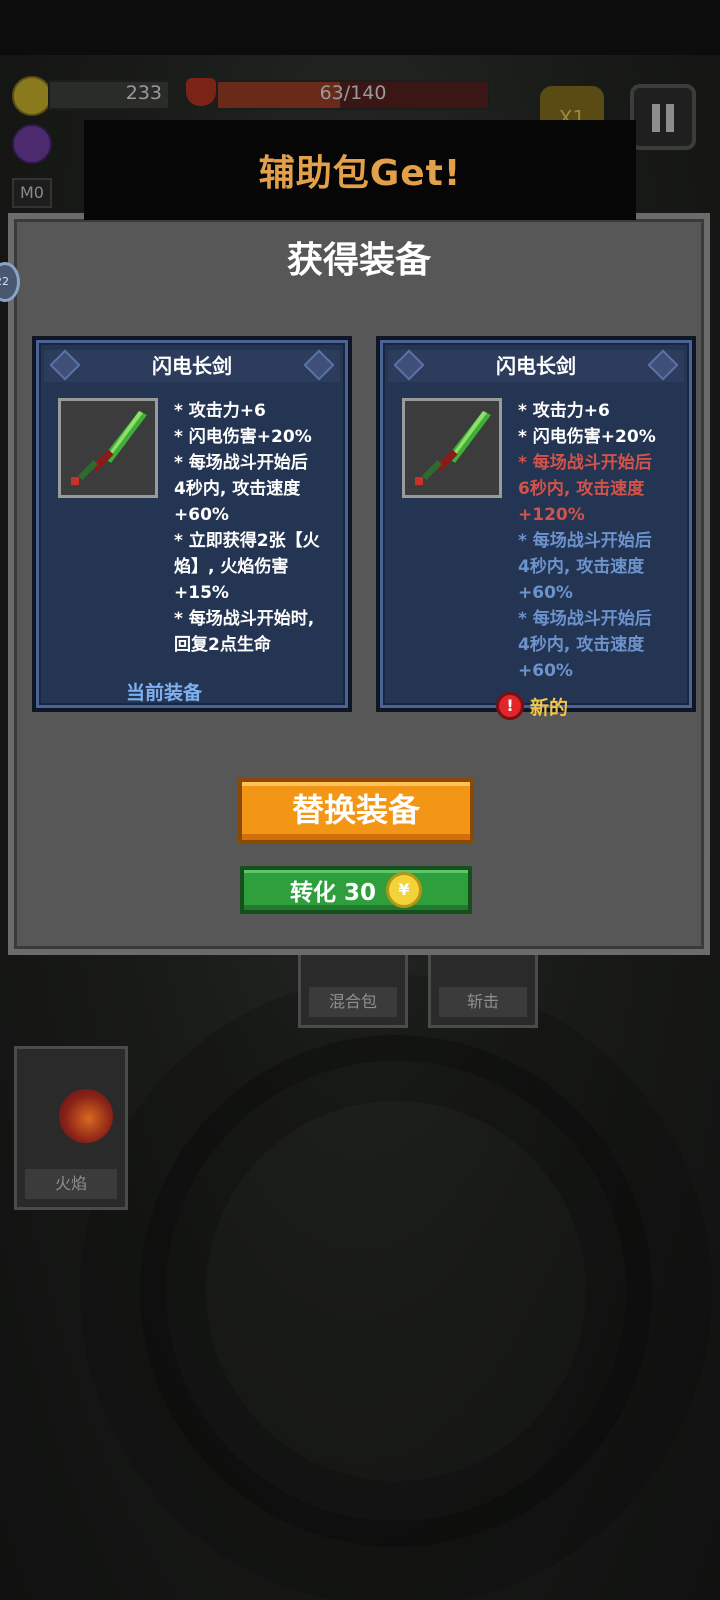  I want to click on heart-icon, so click(201, 92).